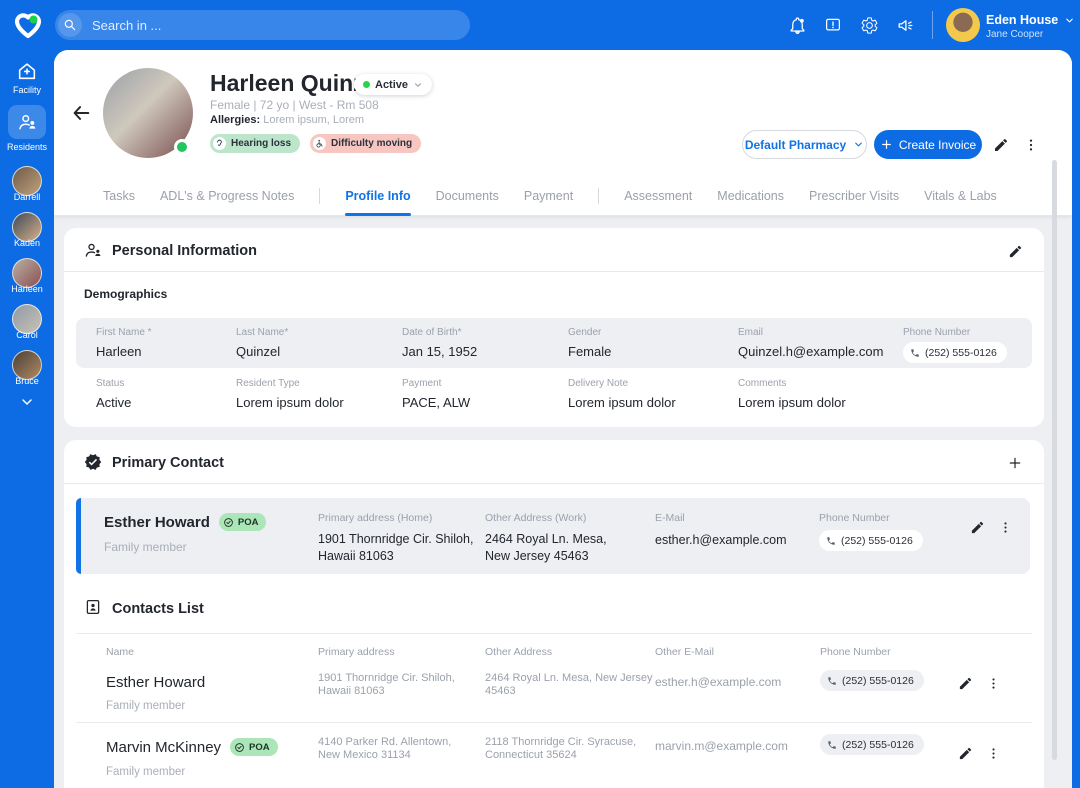 Image resolution: width=1080 pixels, height=788 pixels. I want to click on tag-difficulty-moving: Difficulty moving, so click(366, 143).